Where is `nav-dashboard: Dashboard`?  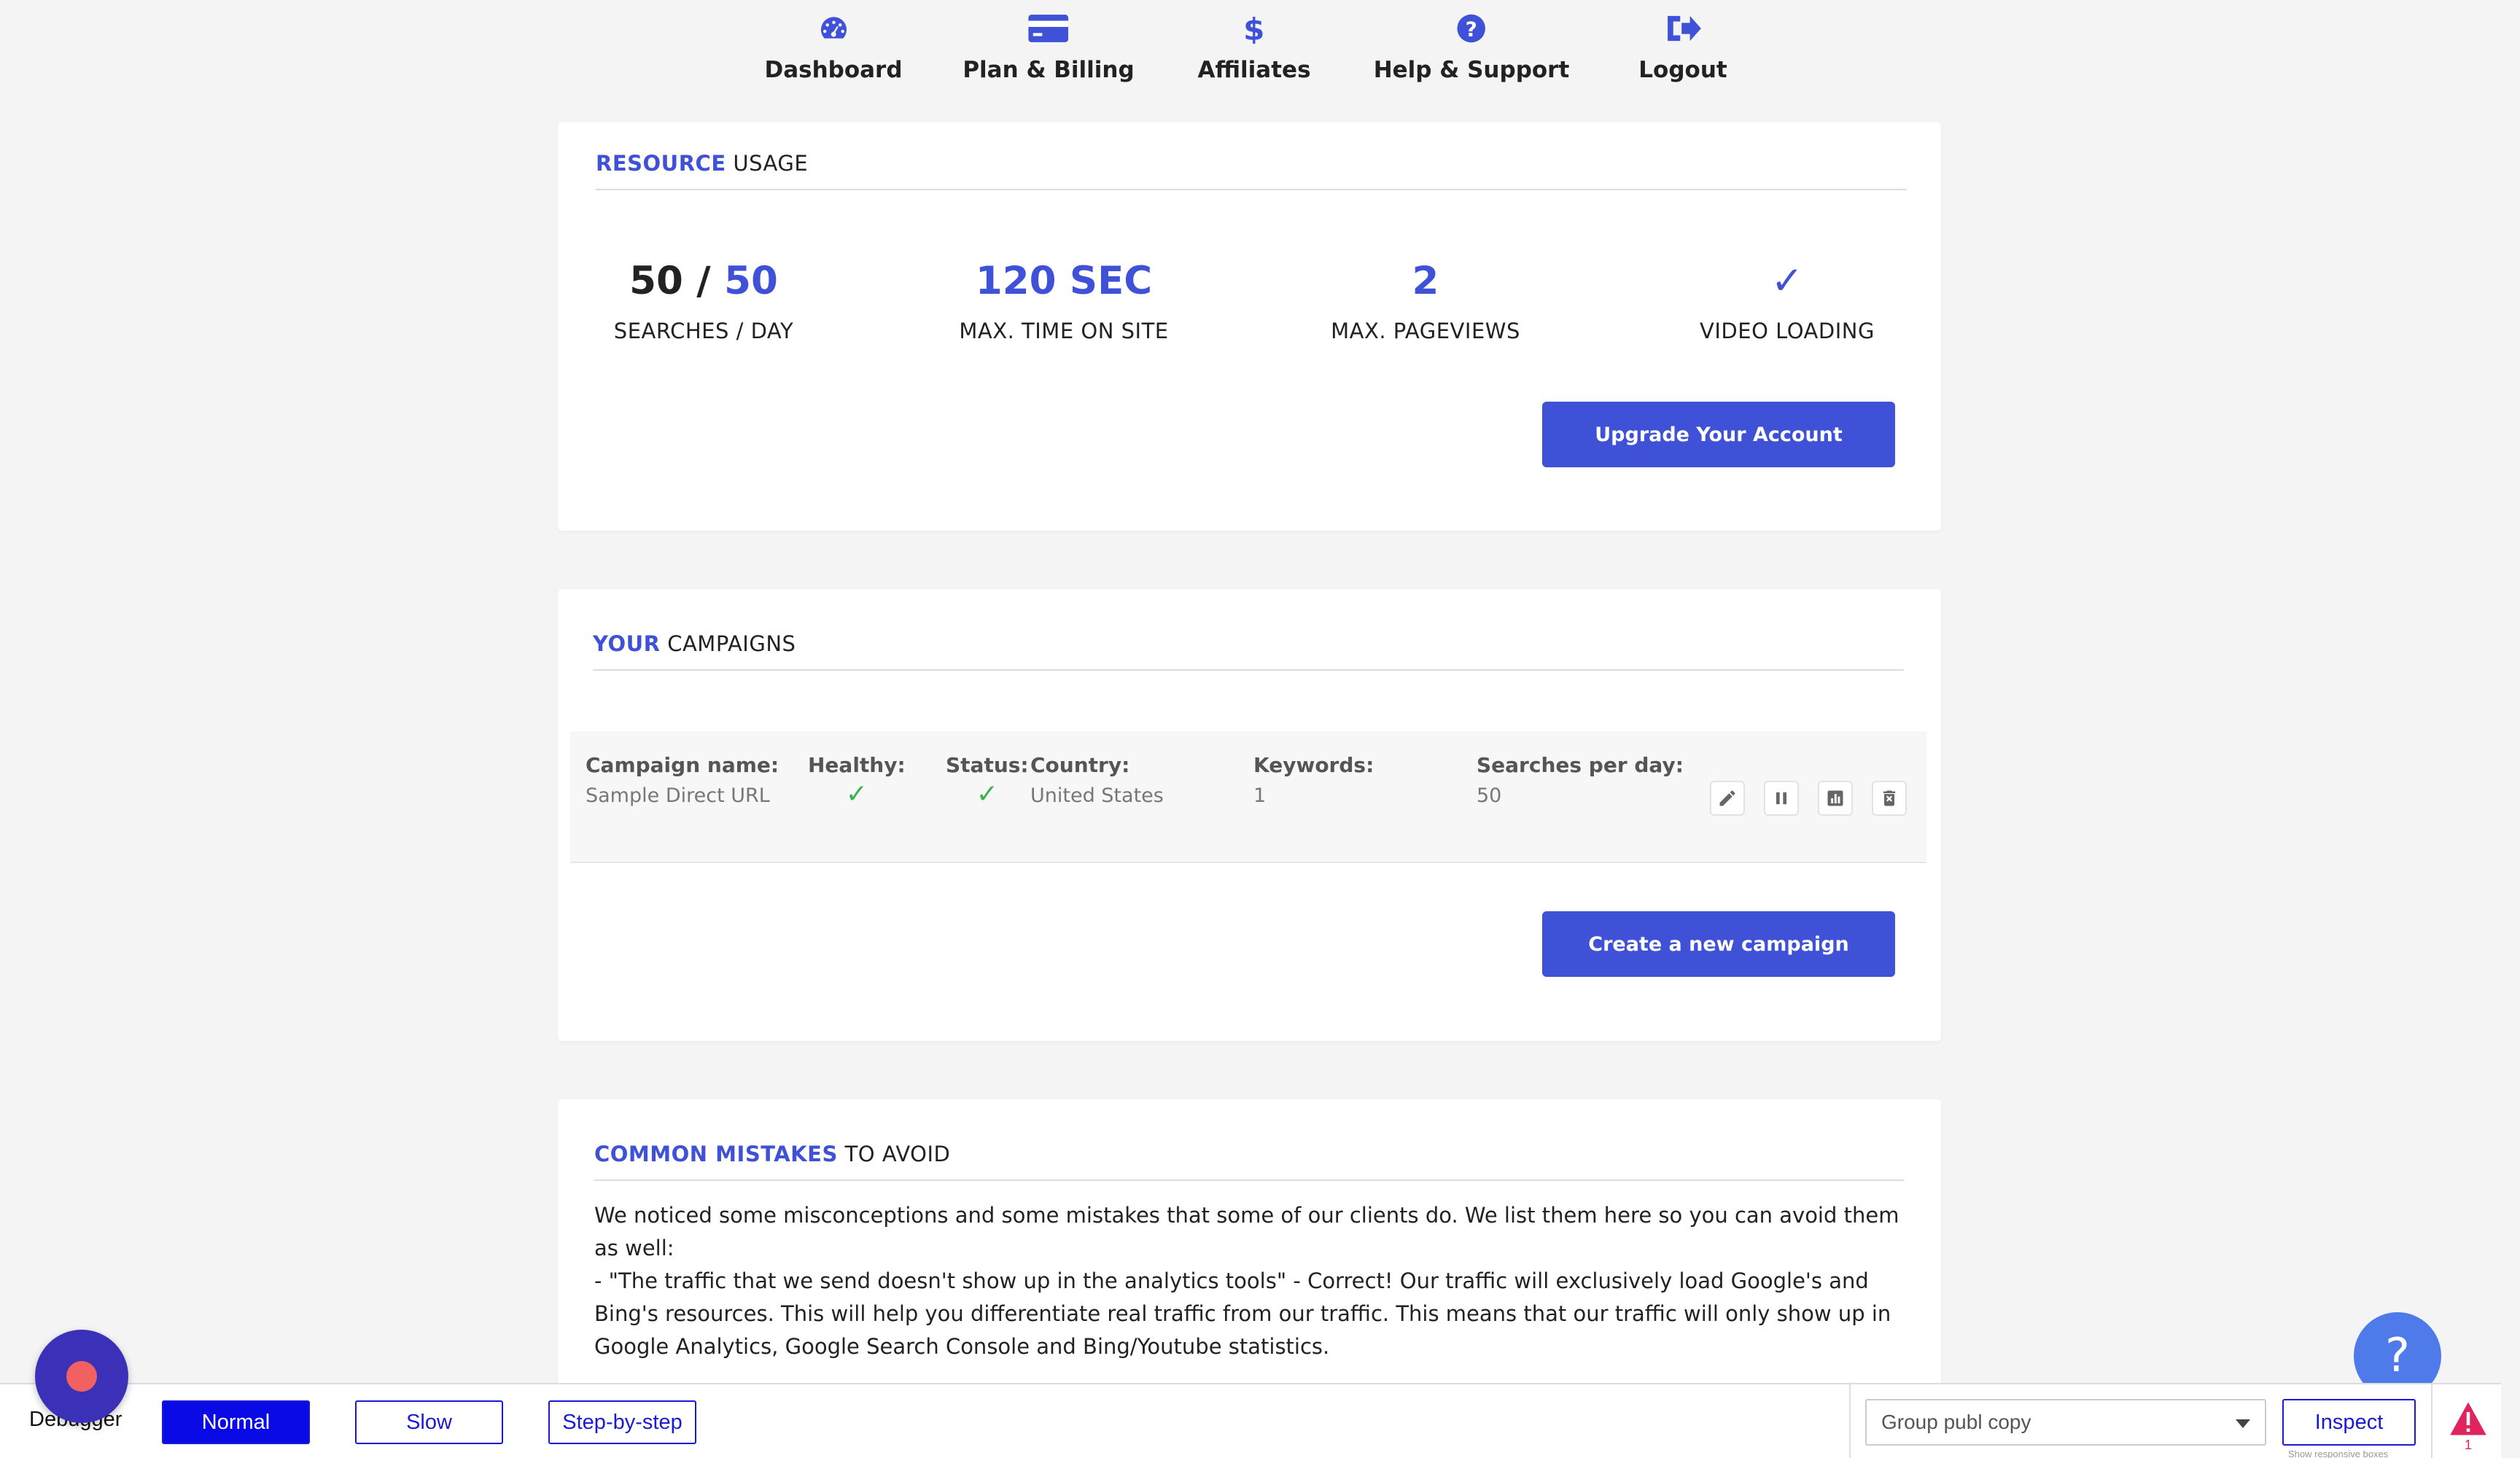
nav-dashboard: Dashboard is located at coordinates (833, 48).